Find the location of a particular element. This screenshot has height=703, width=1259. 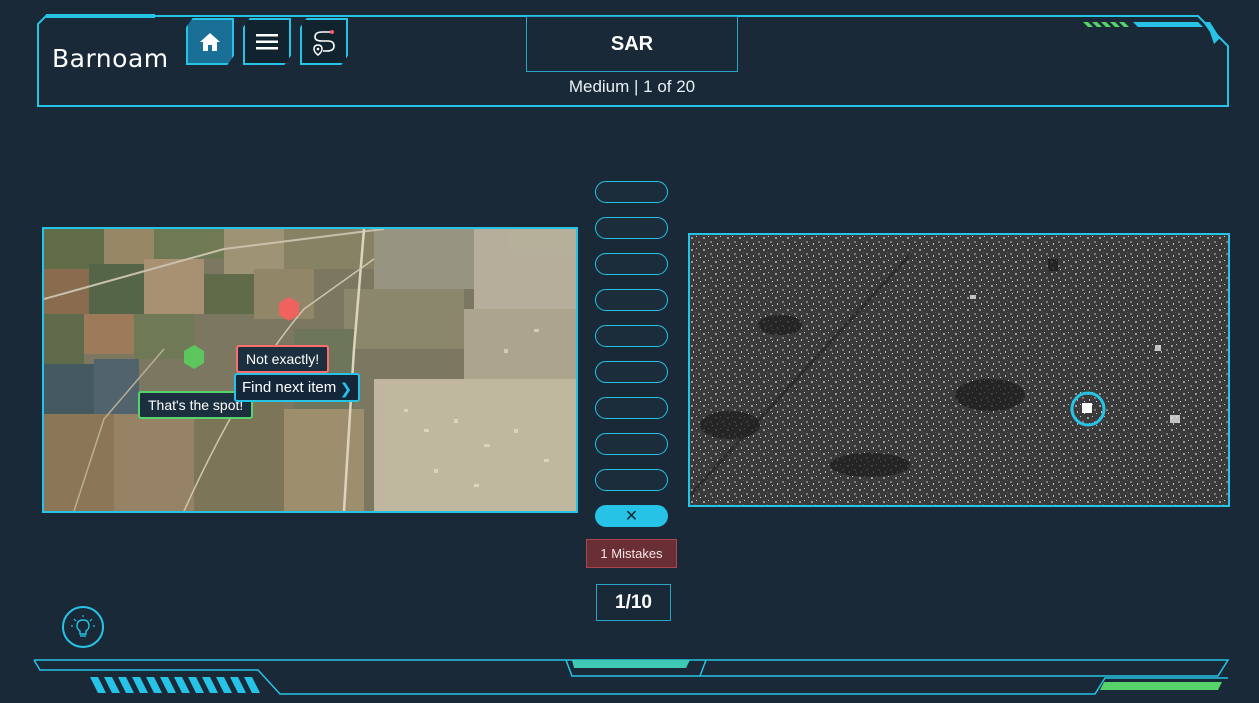

menu-button is located at coordinates (267, 41).